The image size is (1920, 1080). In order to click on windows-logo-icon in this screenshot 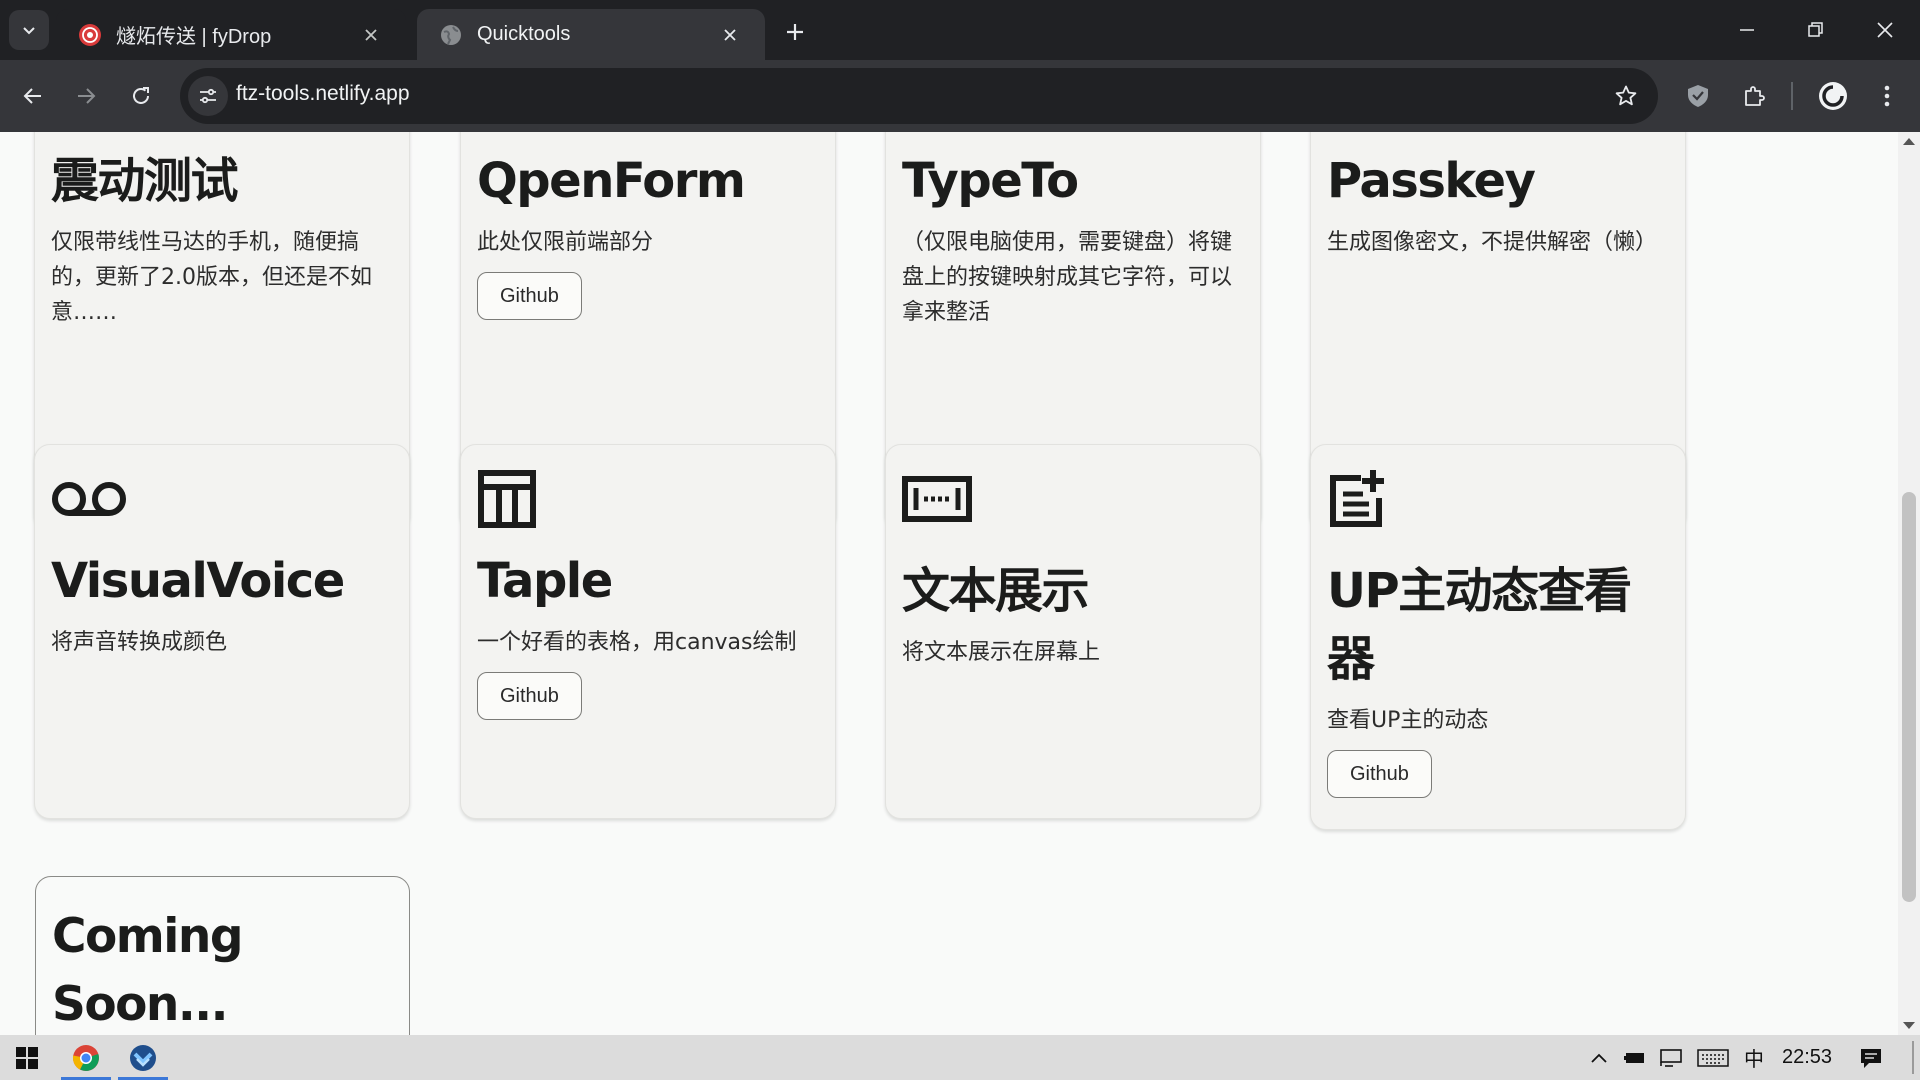, I will do `click(27, 1057)`.